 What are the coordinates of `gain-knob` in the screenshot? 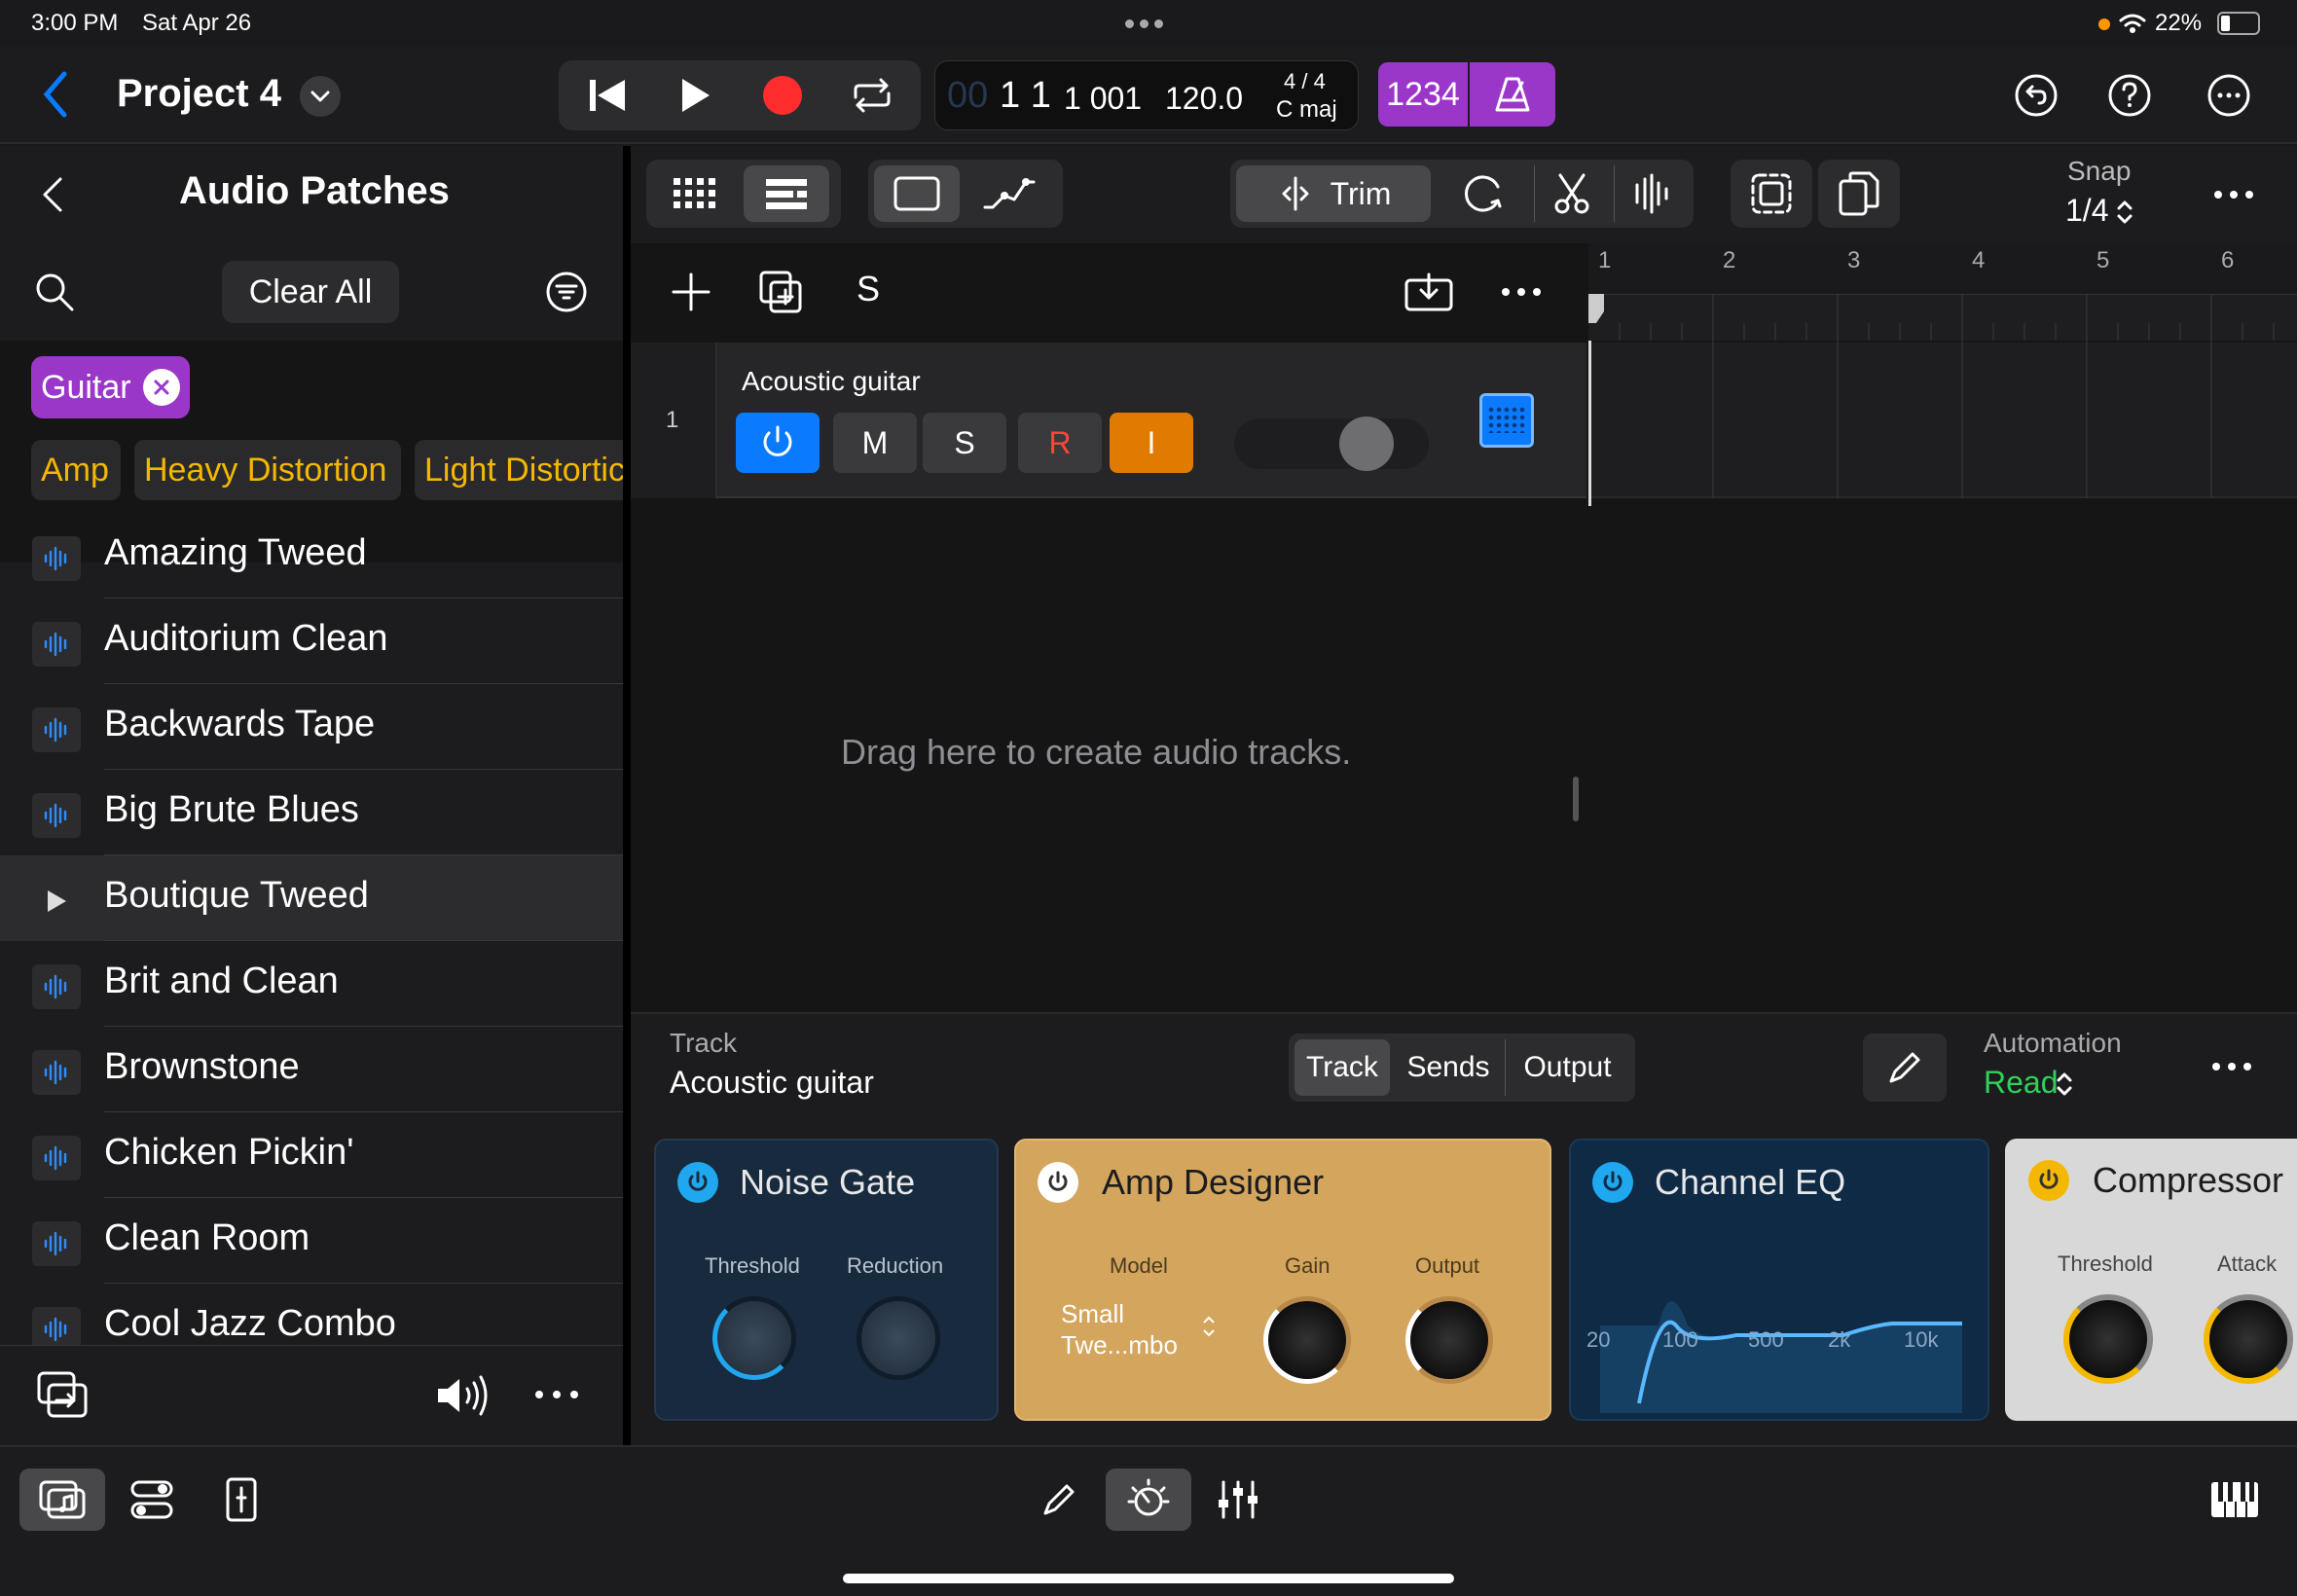 It's located at (1307, 1340).